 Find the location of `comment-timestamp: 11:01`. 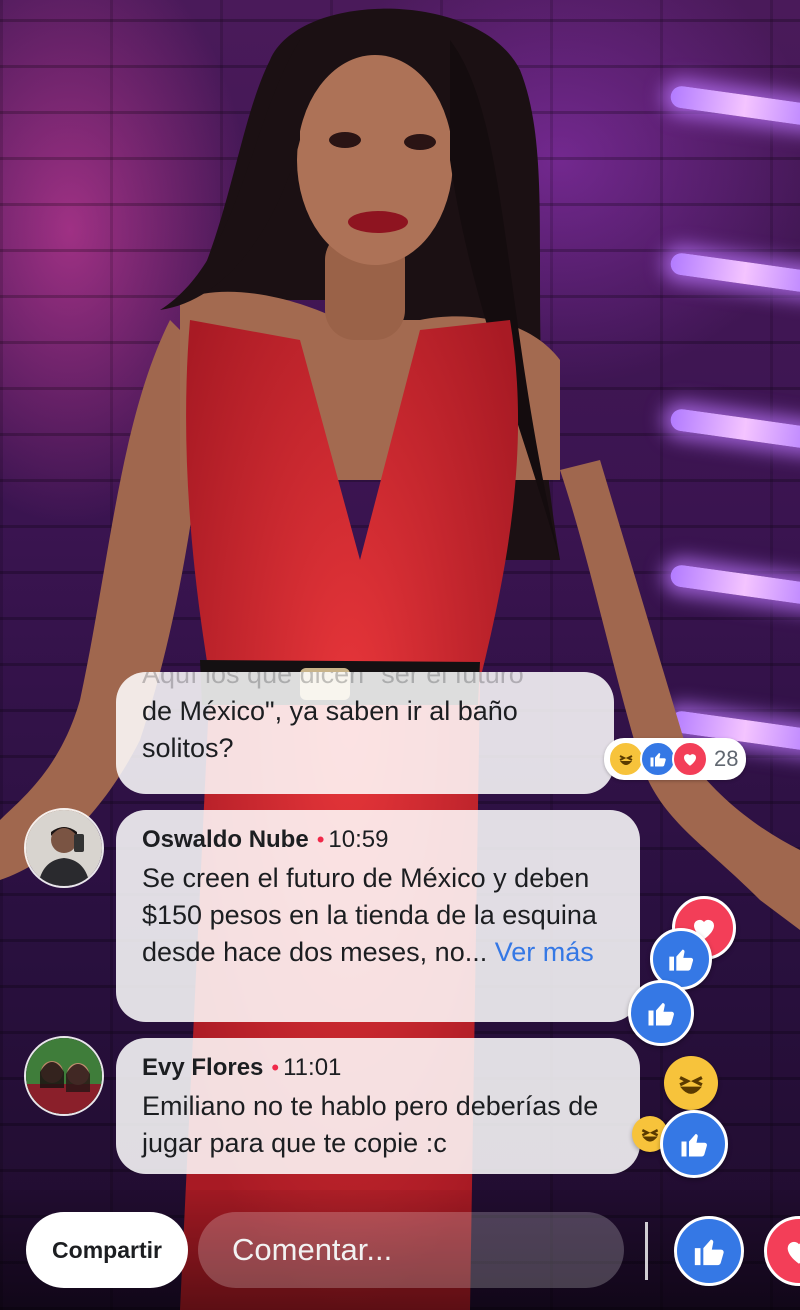

comment-timestamp: 11:01 is located at coordinates (312, 1067).